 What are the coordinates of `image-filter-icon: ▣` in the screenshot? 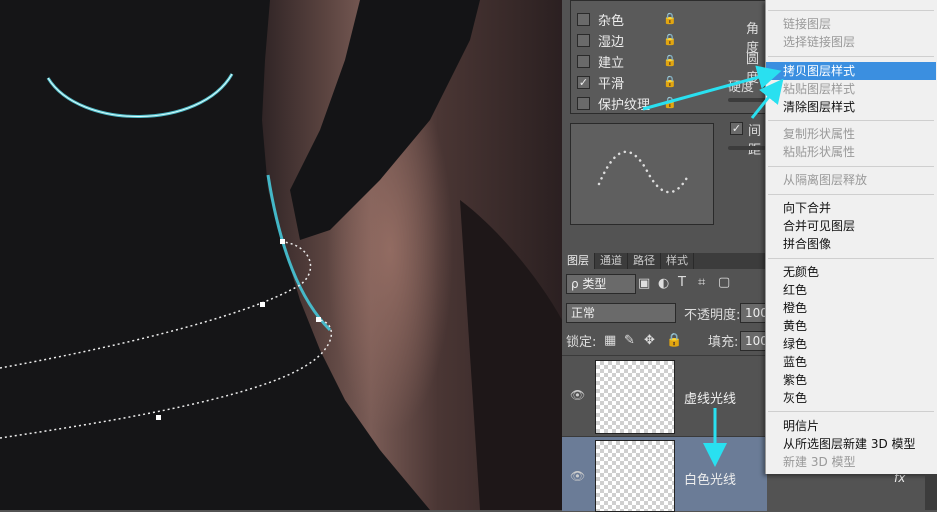 It's located at (644, 283).